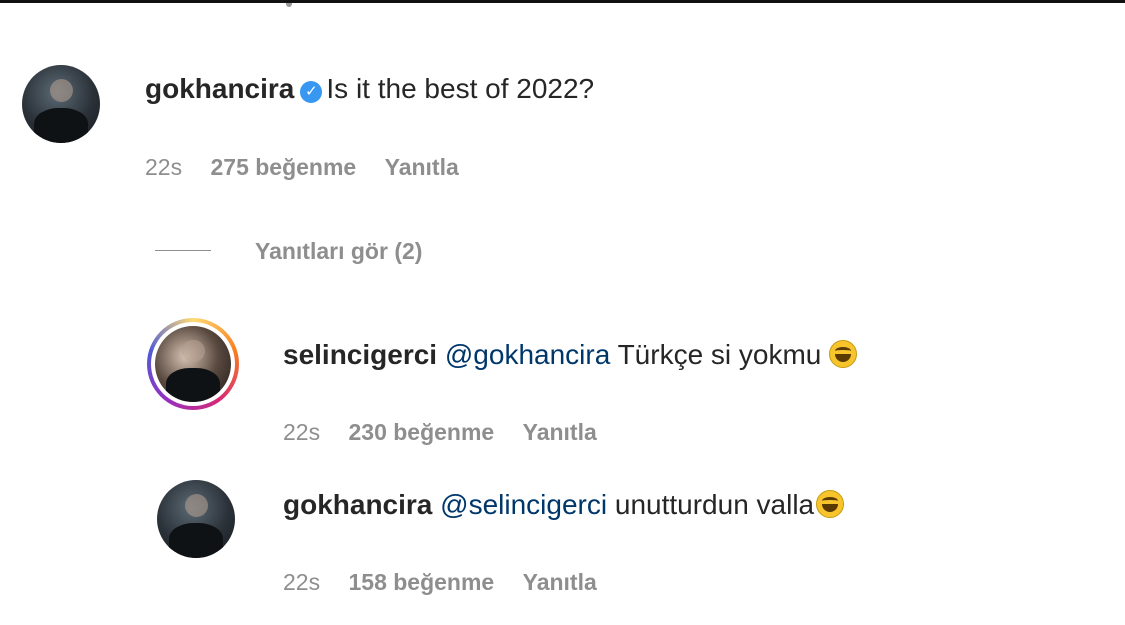  What do you see at coordinates (183, 250) in the screenshot?
I see `view-replies-dash` at bounding box center [183, 250].